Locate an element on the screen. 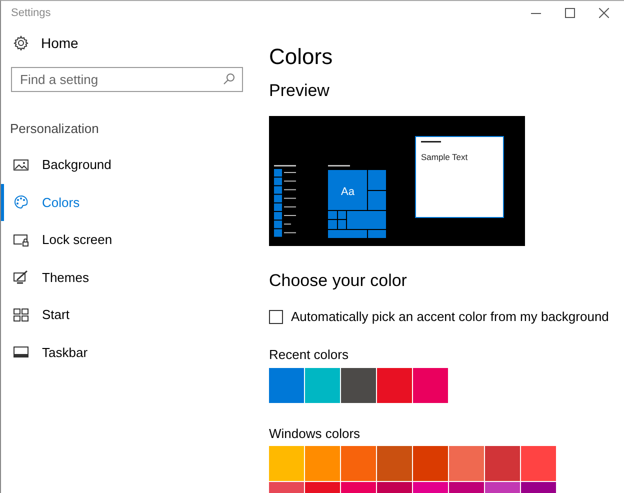 The width and height of the screenshot is (624, 493). section-heading: Preview is located at coordinates (299, 91).